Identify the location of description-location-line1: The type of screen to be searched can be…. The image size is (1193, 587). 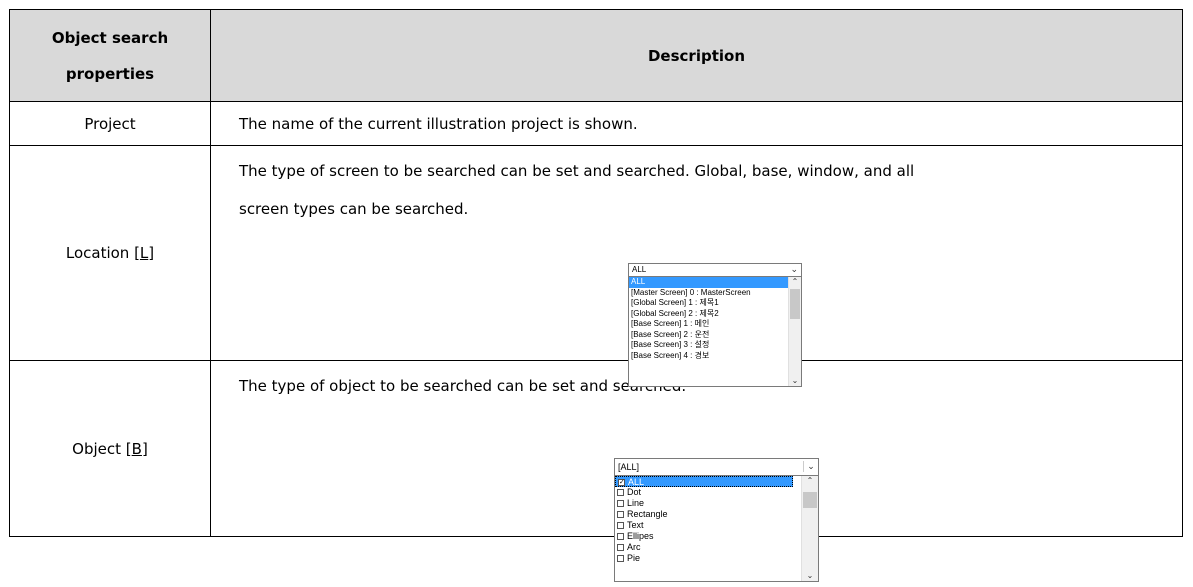
(577, 171).